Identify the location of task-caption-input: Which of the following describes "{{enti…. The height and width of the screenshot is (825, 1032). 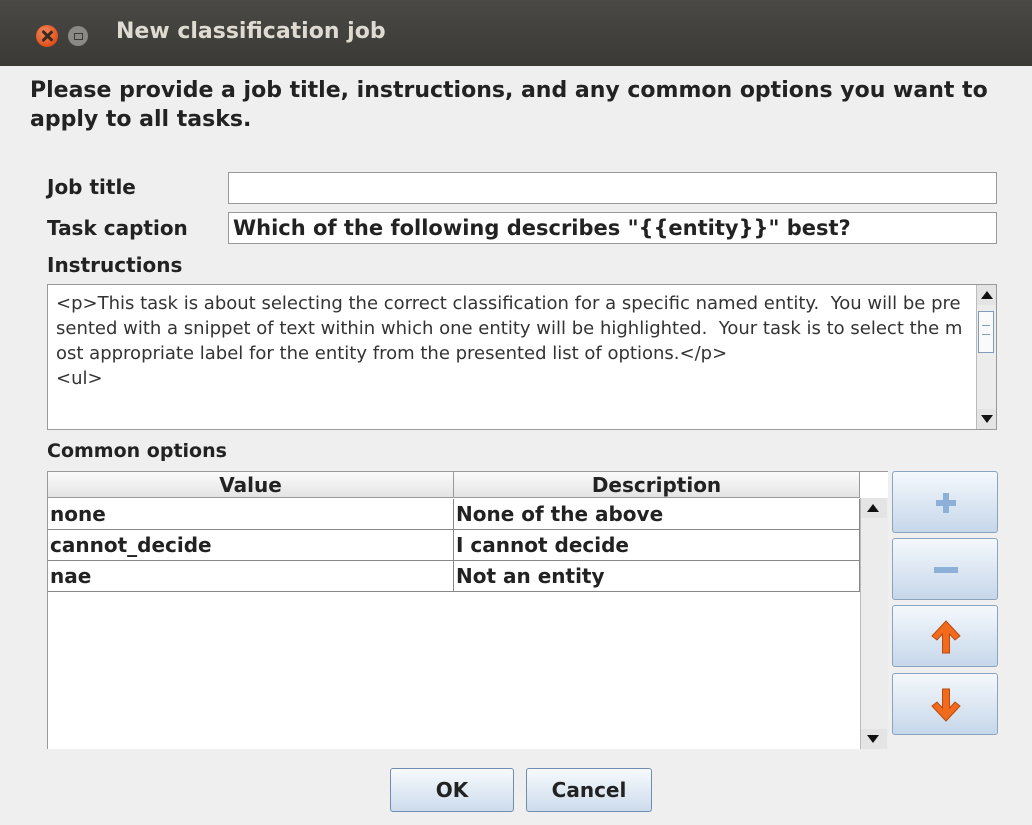
(612, 228).